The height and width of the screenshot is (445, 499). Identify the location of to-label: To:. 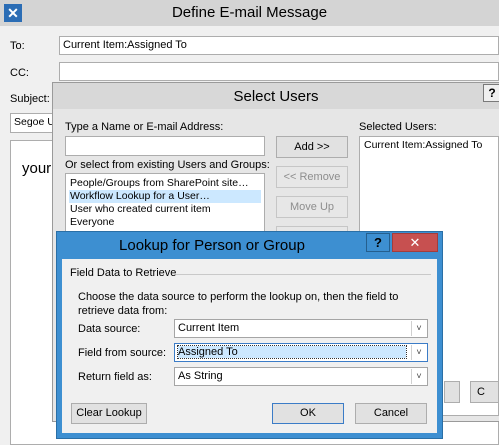
(17, 46).